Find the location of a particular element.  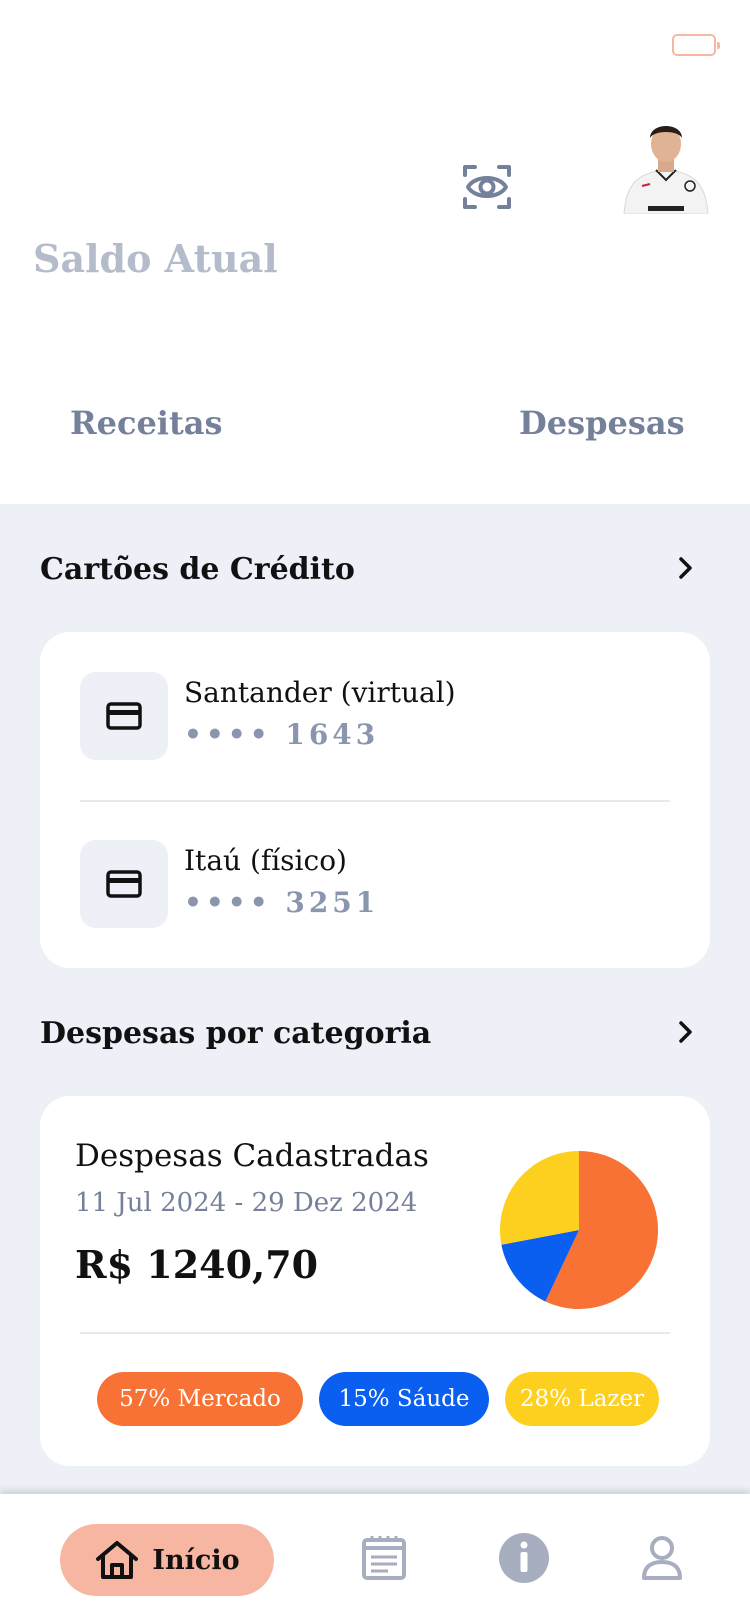

expenses-date-range: 11 Jul 2024 - 29 Dez 2024 is located at coordinates (246, 1203).